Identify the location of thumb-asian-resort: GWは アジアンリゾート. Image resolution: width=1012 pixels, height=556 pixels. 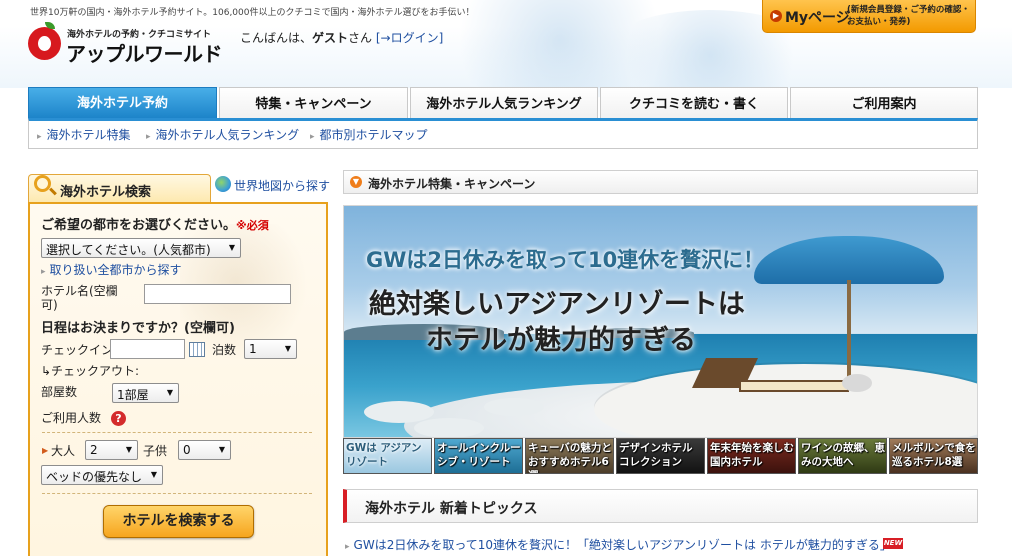
(387, 456).